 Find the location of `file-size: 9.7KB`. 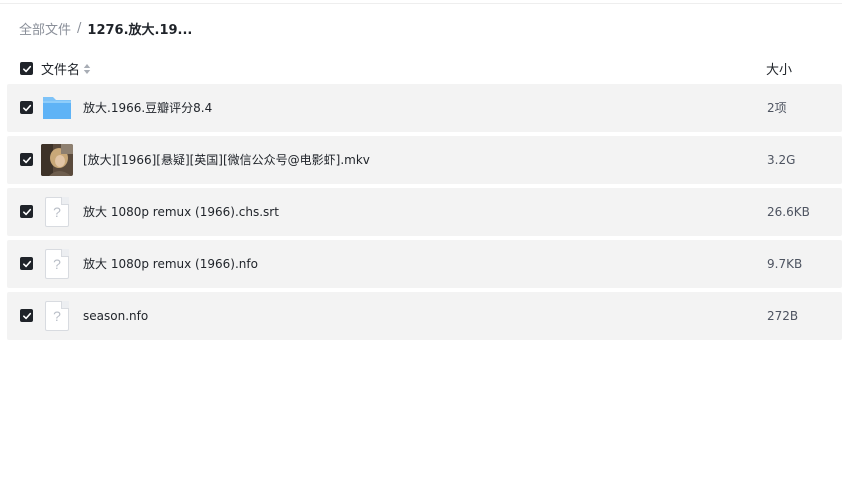

file-size: 9.7KB is located at coordinates (785, 264).